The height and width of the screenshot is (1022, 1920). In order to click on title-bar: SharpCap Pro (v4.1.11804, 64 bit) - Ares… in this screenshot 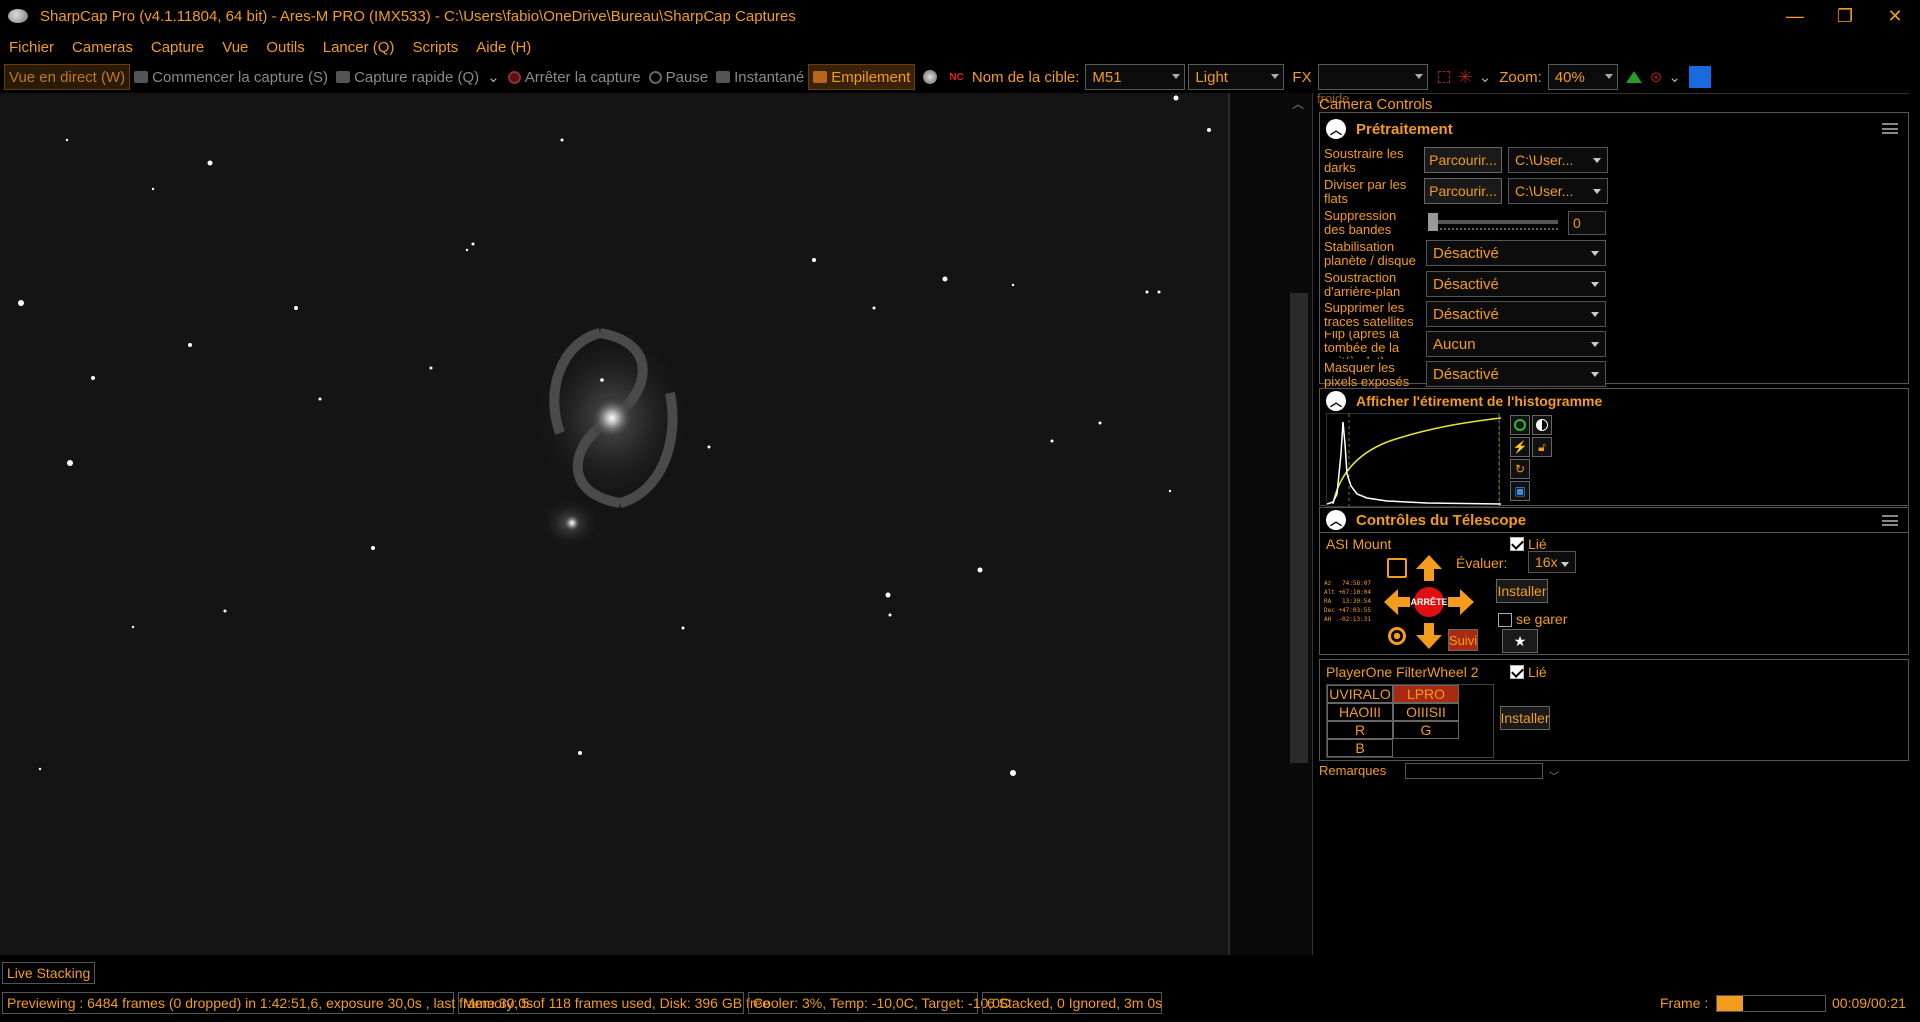, I will do `click(960, 16)`.